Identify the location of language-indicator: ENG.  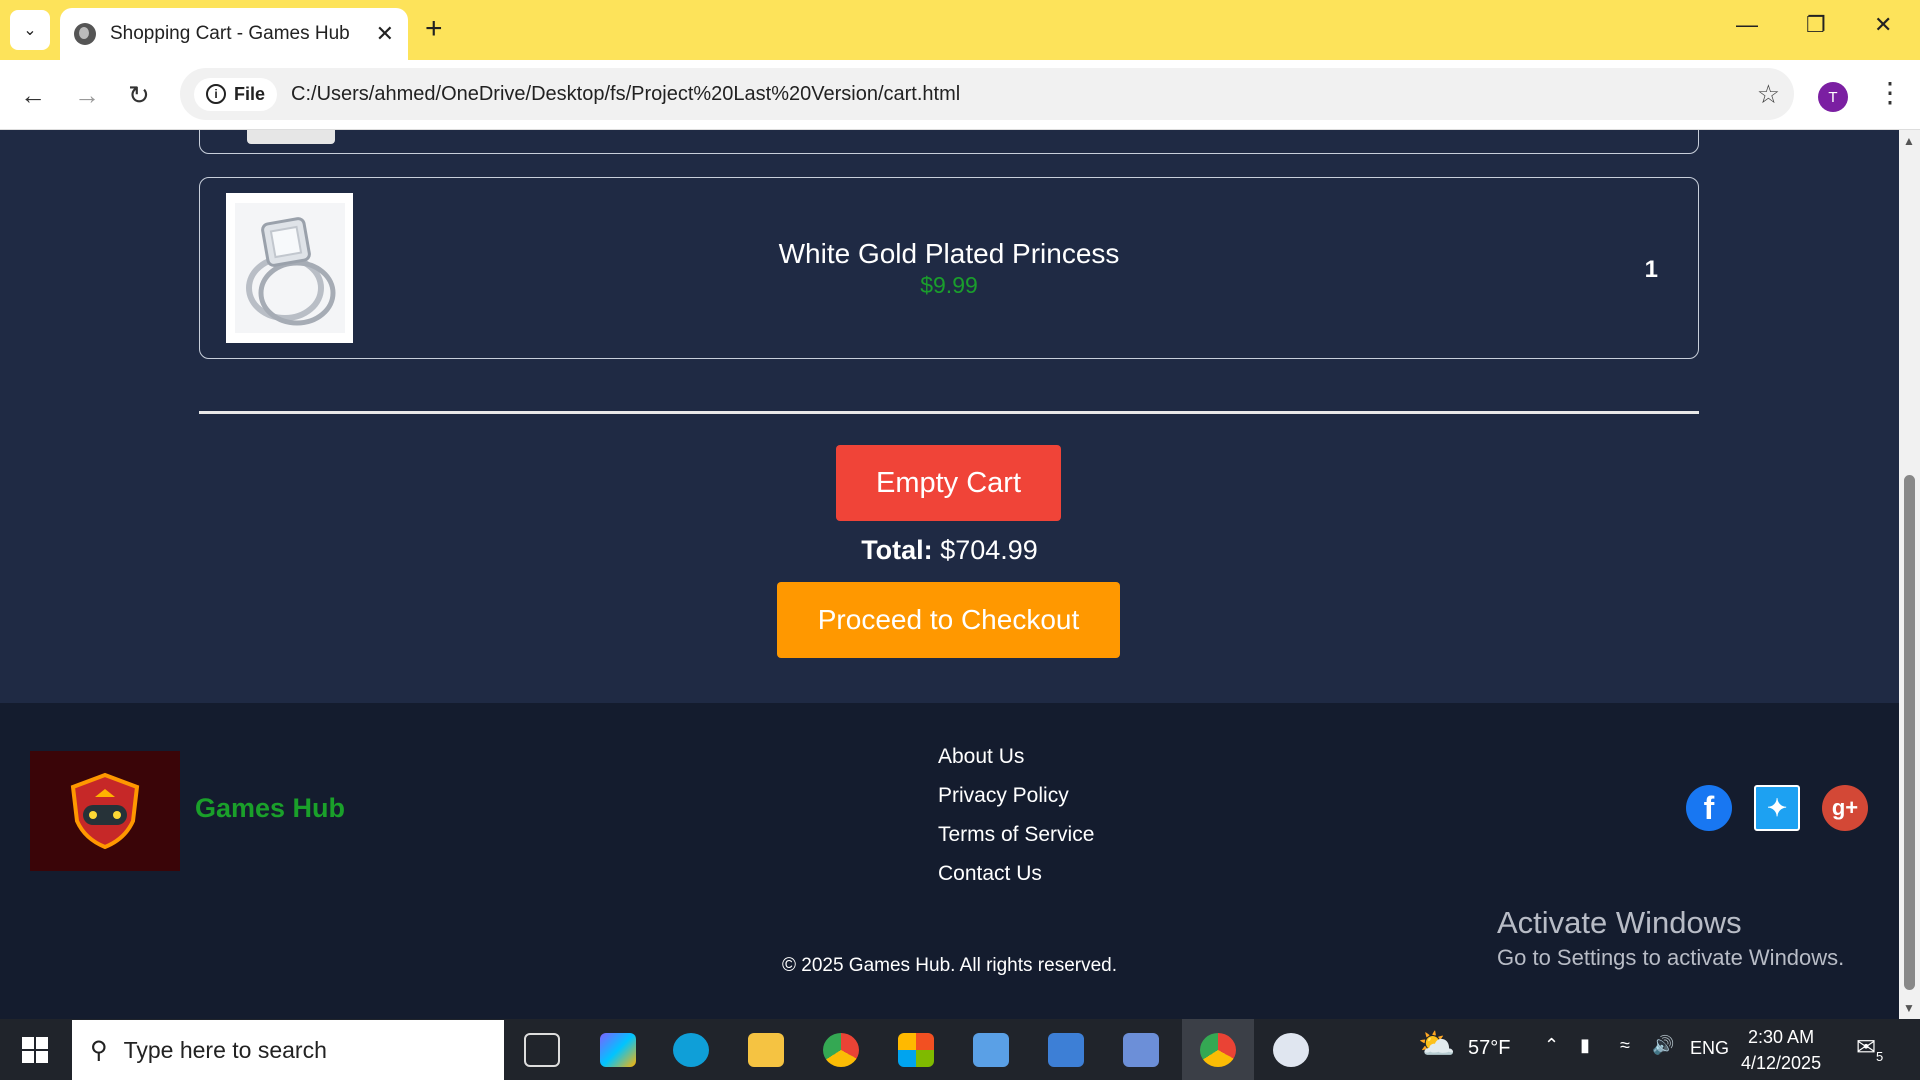
(1709, 1048).